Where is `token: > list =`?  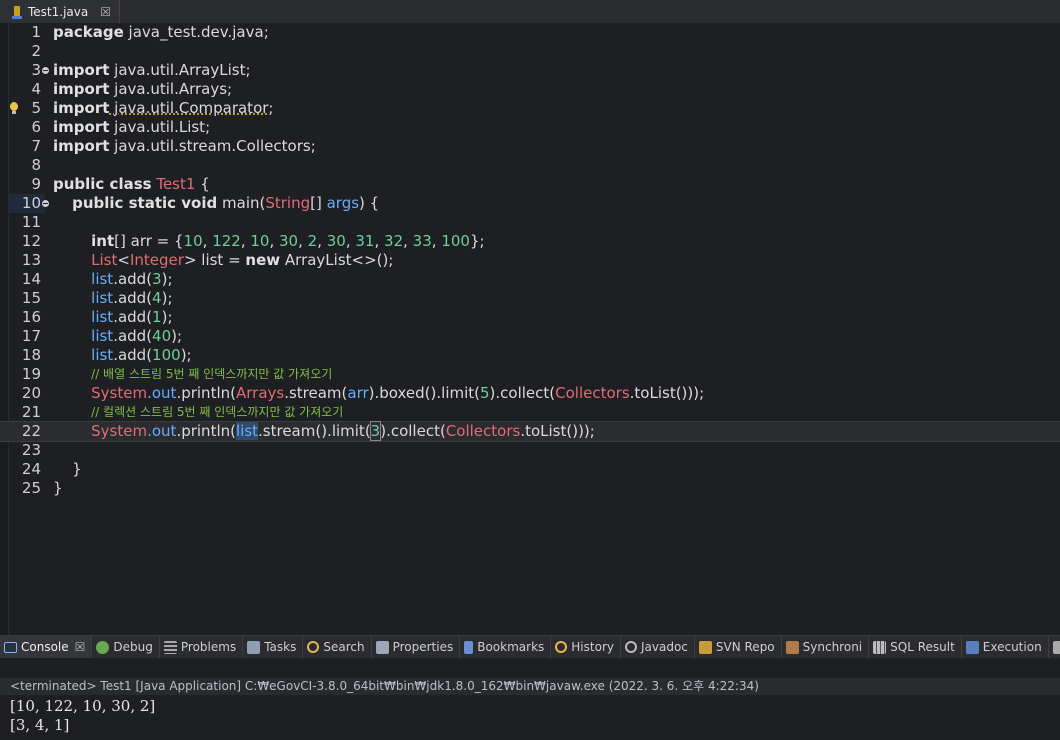 token: > list = is located at coordinates (214, 260).